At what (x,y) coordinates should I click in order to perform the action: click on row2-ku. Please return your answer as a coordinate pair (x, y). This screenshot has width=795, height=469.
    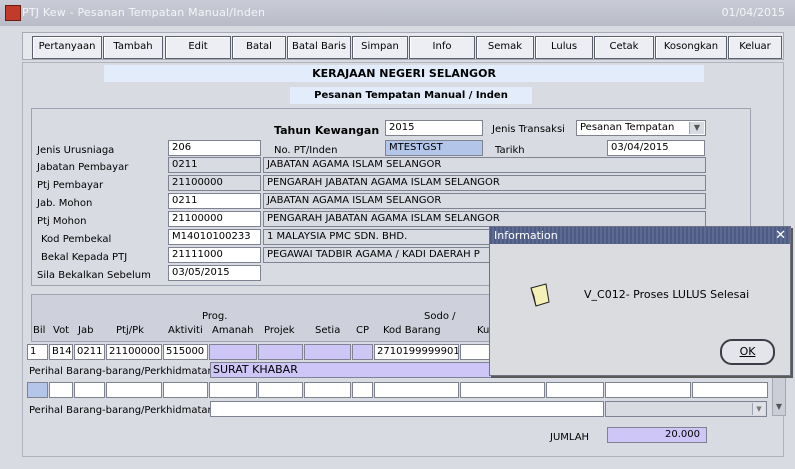
    Looking at the image, I should click on (502, 390).